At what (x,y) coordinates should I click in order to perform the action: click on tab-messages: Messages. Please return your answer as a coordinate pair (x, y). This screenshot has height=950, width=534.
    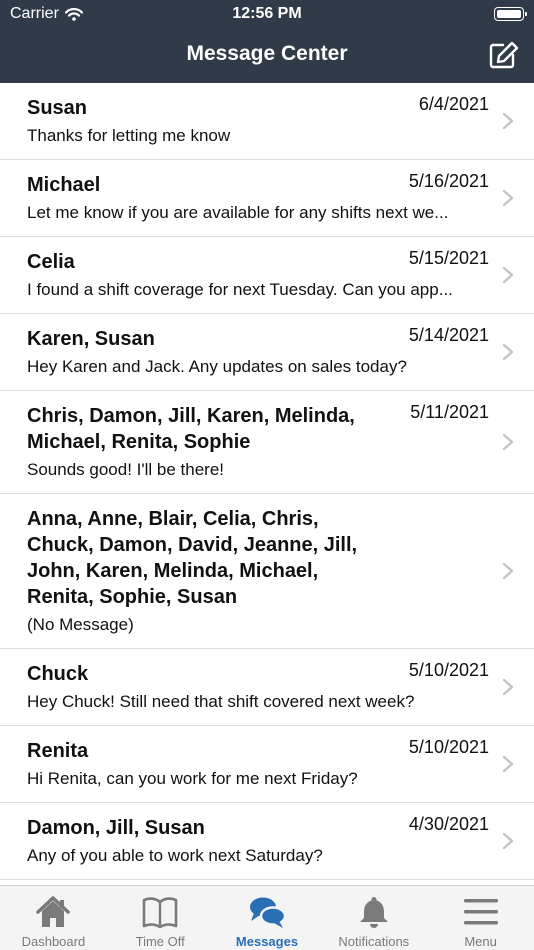
    Looking at the image, I should click on (267, 918).